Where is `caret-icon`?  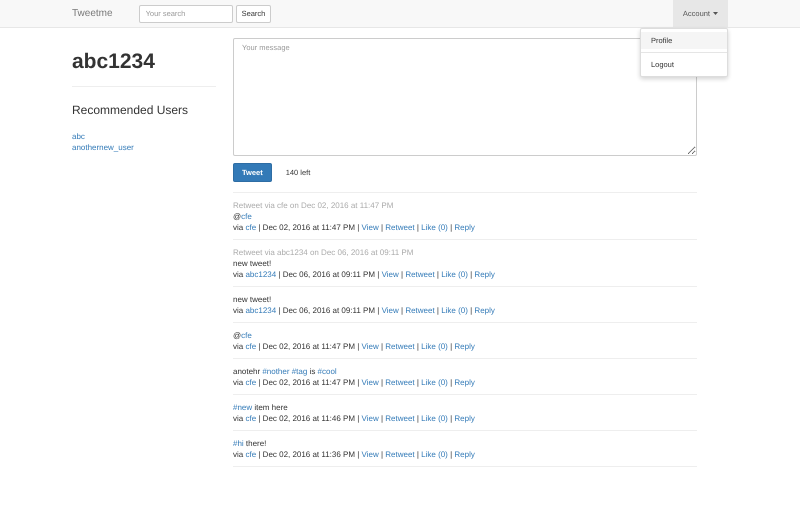 caret-icon is located at coordinates (715, 13).